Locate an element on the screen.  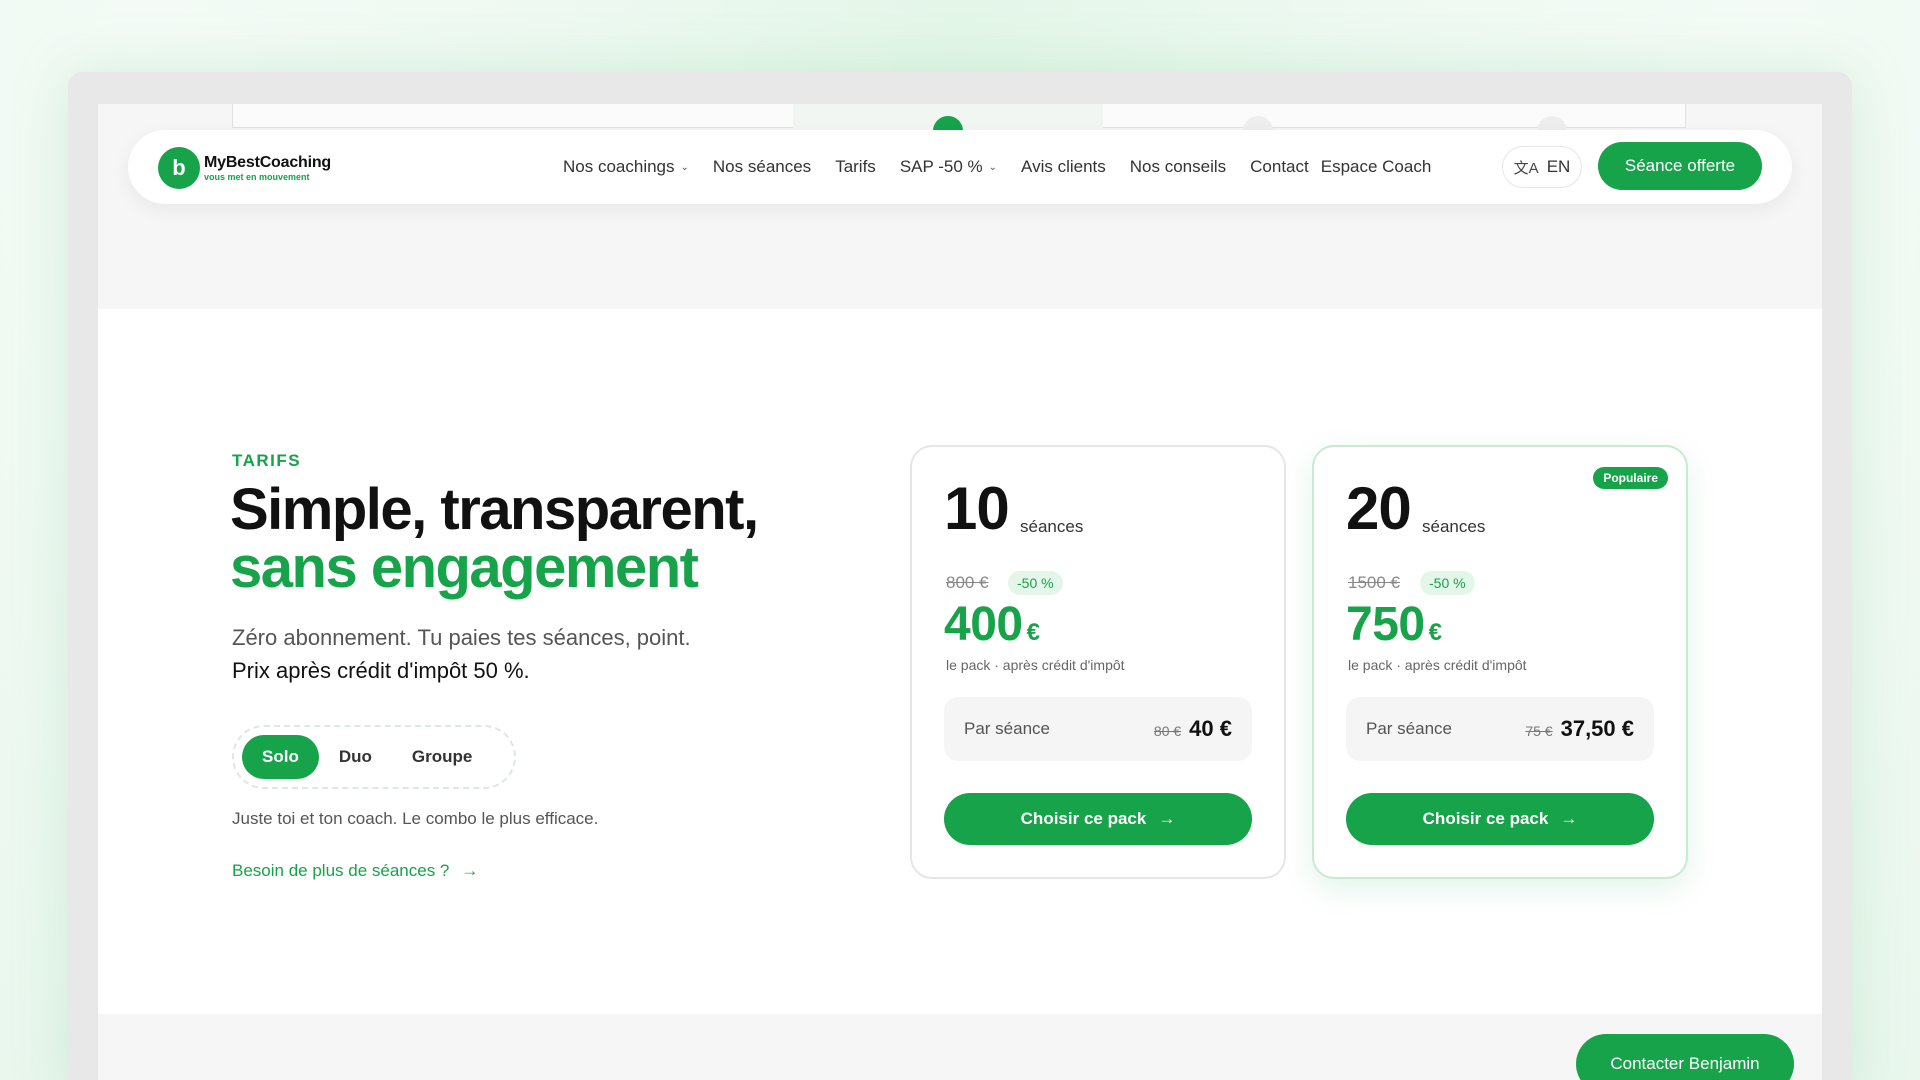
toggle-duo: Duo is located at coordinates (355, 757).